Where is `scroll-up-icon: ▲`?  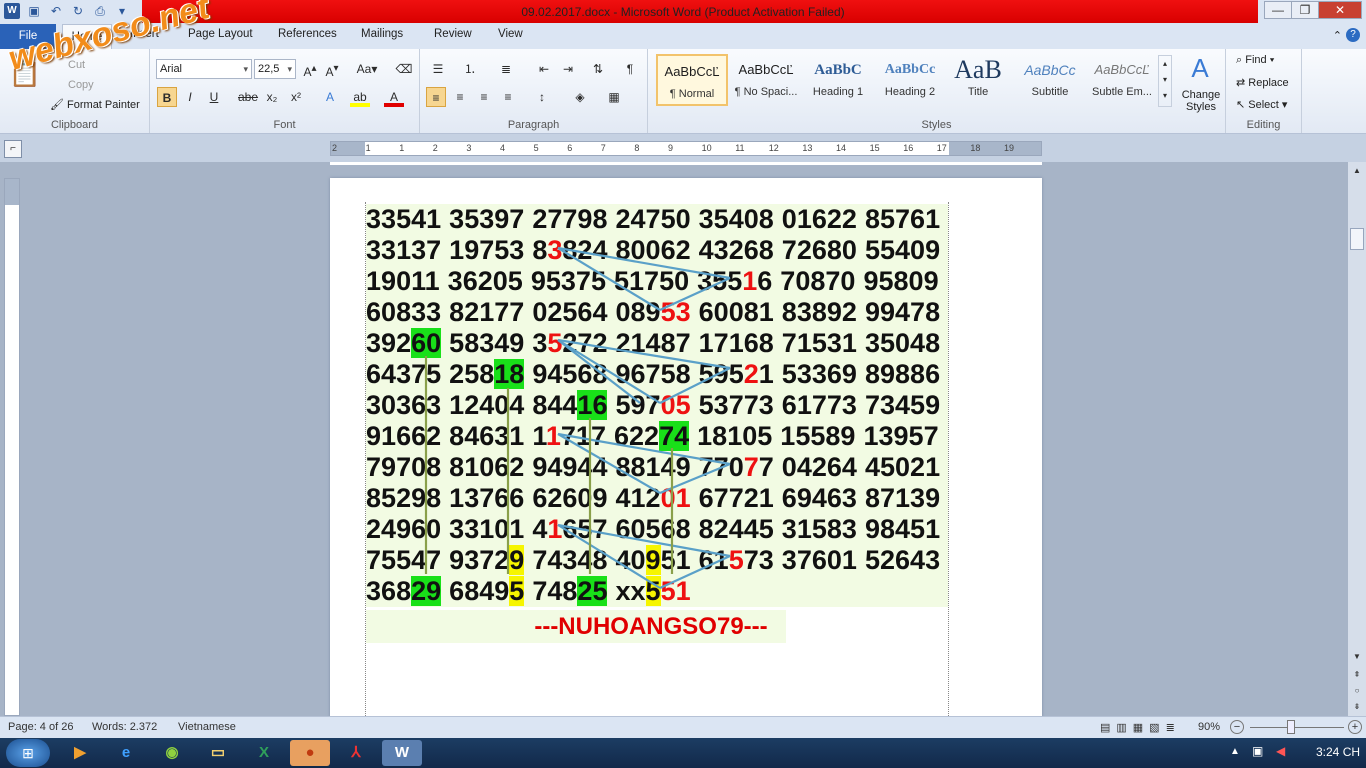
scroll-up-icon: ▲ is located at coordinates (1357, 171).